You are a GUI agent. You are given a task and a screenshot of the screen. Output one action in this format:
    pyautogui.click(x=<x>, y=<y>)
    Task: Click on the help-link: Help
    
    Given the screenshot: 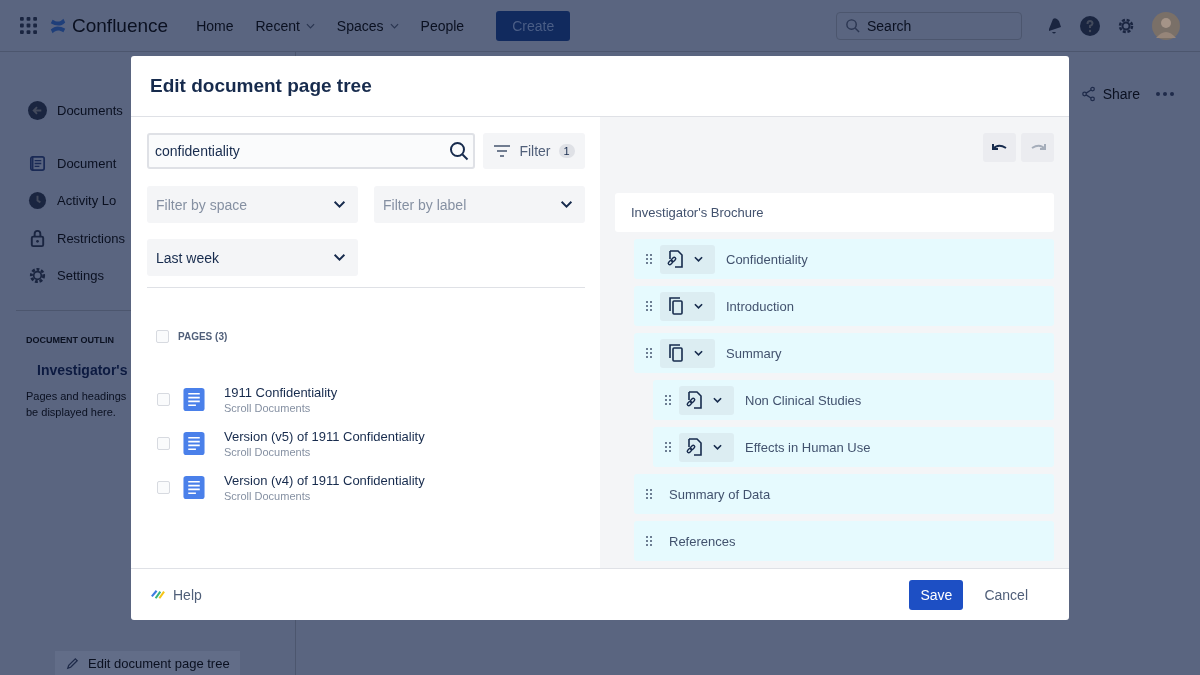 What is the action you would take?
    pyautogui.click(x=176, y=594)
    